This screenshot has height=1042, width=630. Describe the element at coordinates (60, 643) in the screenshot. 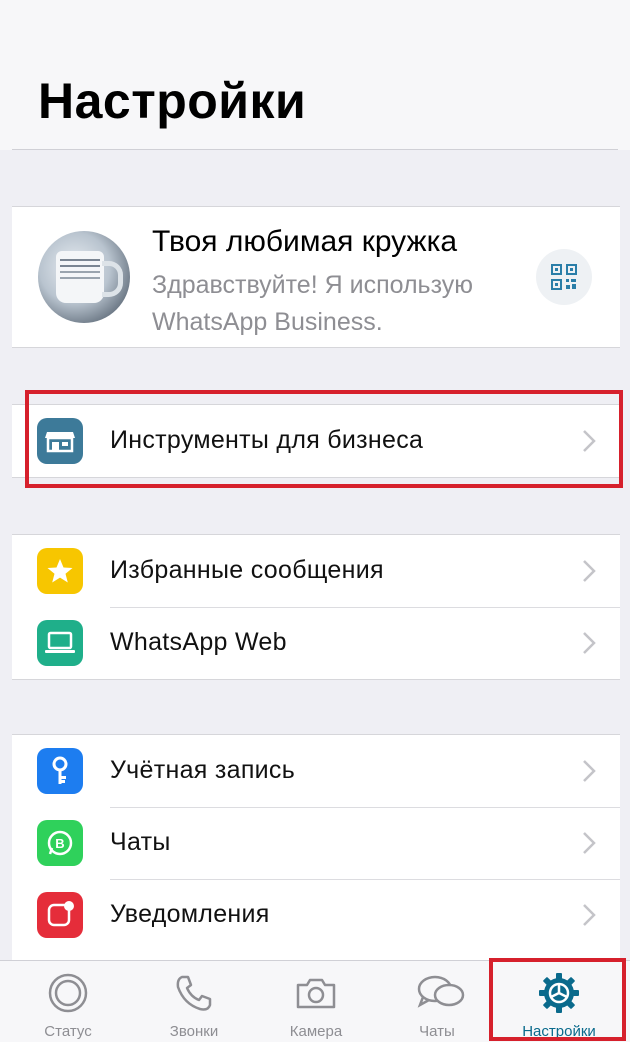

I see `laptop-icon` at that location.